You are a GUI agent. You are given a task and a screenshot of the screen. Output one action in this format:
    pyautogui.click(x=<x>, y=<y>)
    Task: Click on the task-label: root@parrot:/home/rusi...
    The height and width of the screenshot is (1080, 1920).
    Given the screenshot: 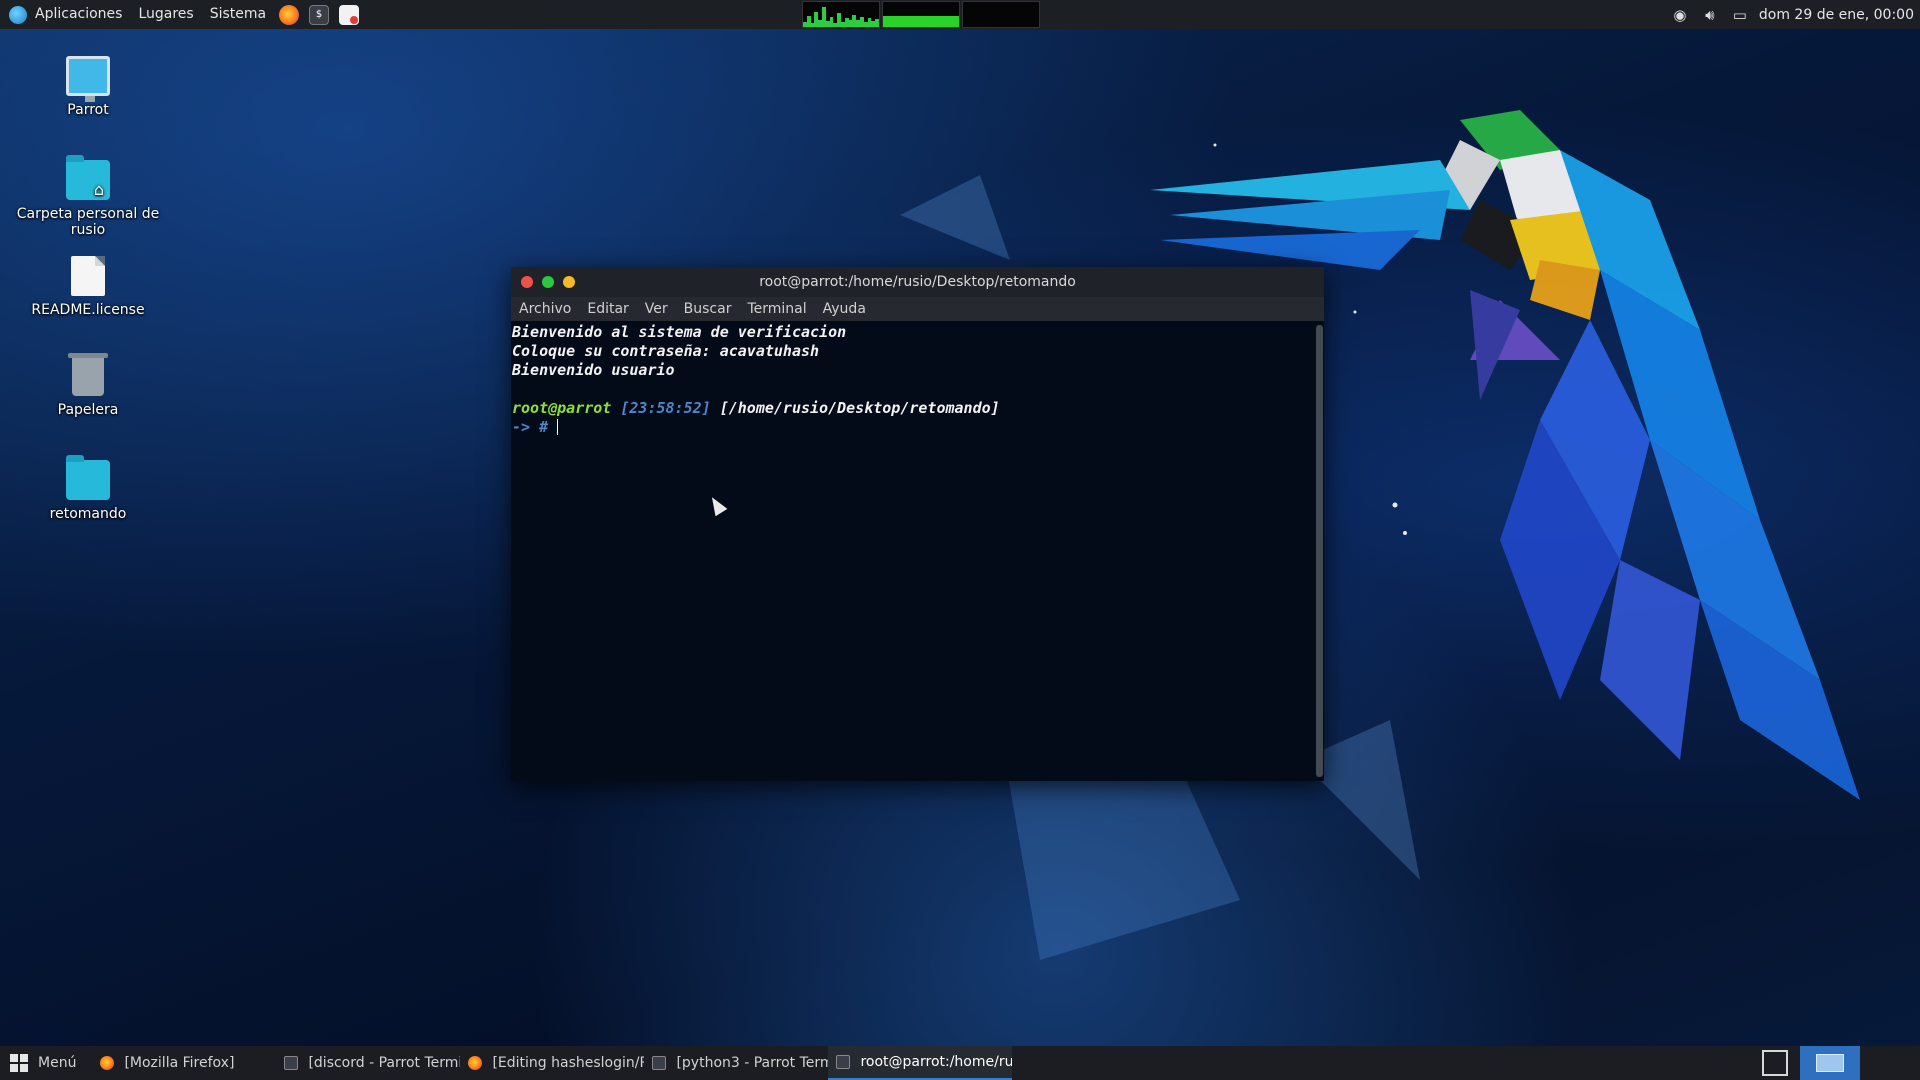 What is the action you would take?
    pyautogui.click(x=936, y=1062)
    